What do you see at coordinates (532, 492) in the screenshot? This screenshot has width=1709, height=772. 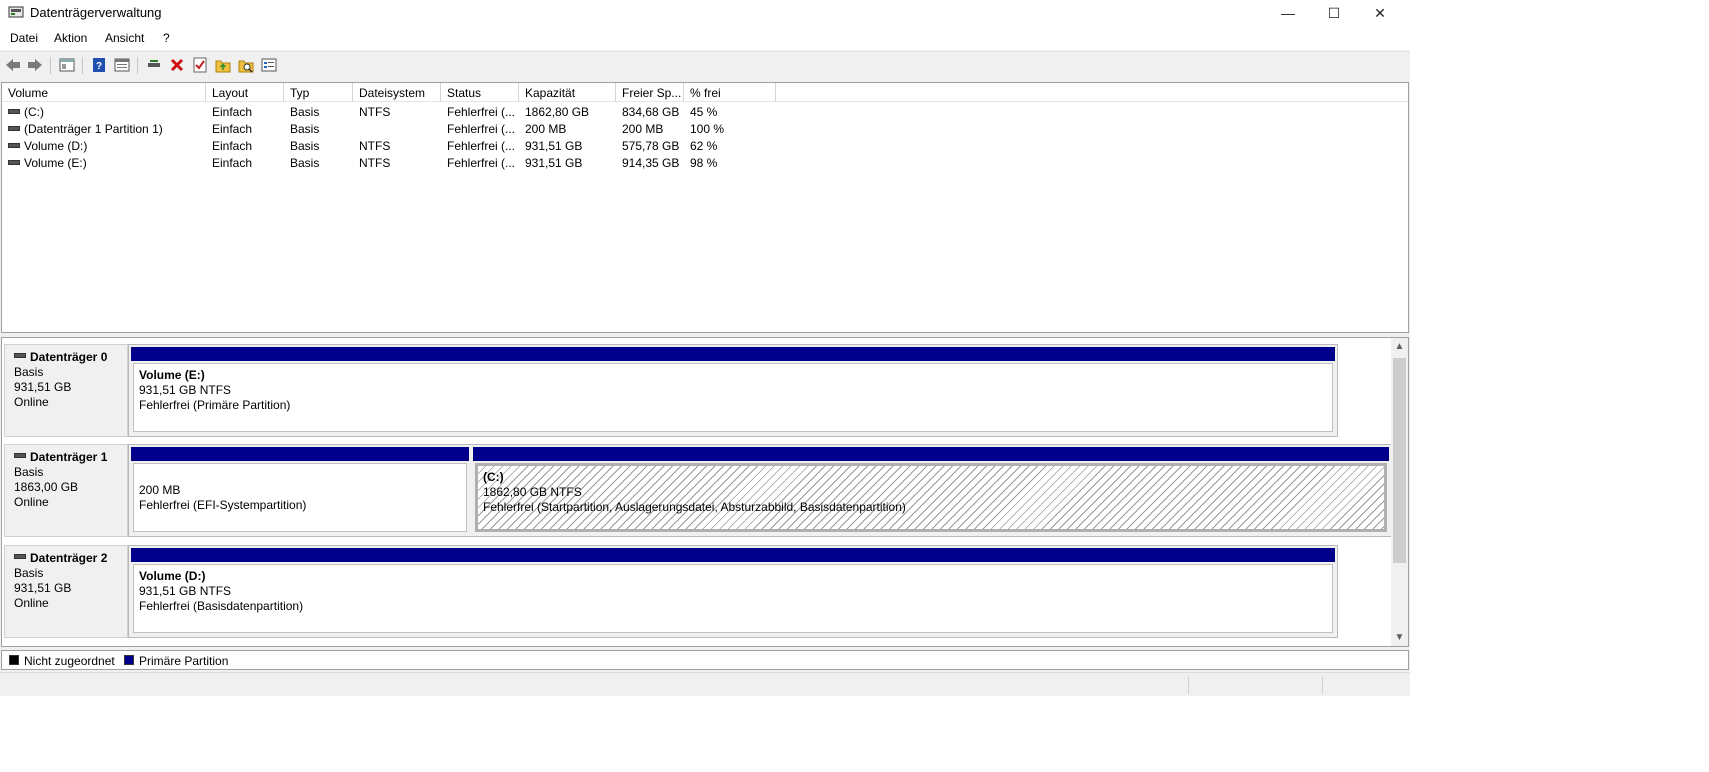 I see `partition-size-text: 1862,80 GB NTFS` at bounding box center [532, 492].